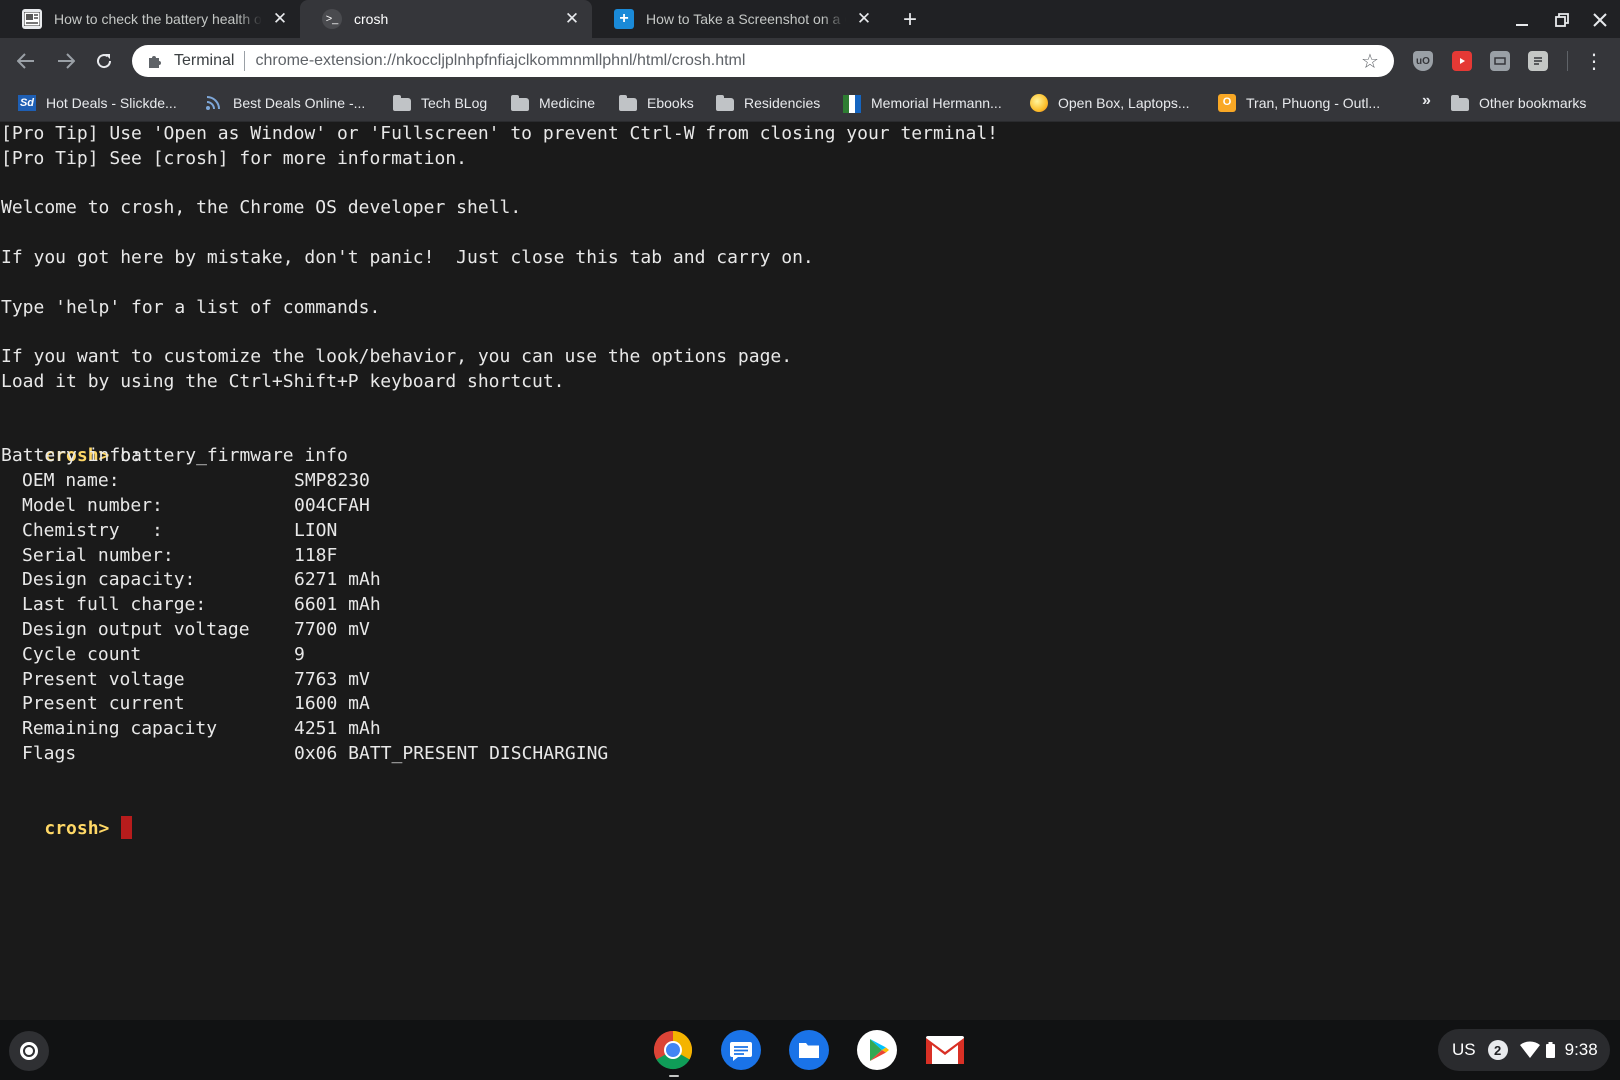 Image resolution: width=1620 pixels, height=1080 pixels. I want to click on reader-extension-icon, so click(1538, 61).